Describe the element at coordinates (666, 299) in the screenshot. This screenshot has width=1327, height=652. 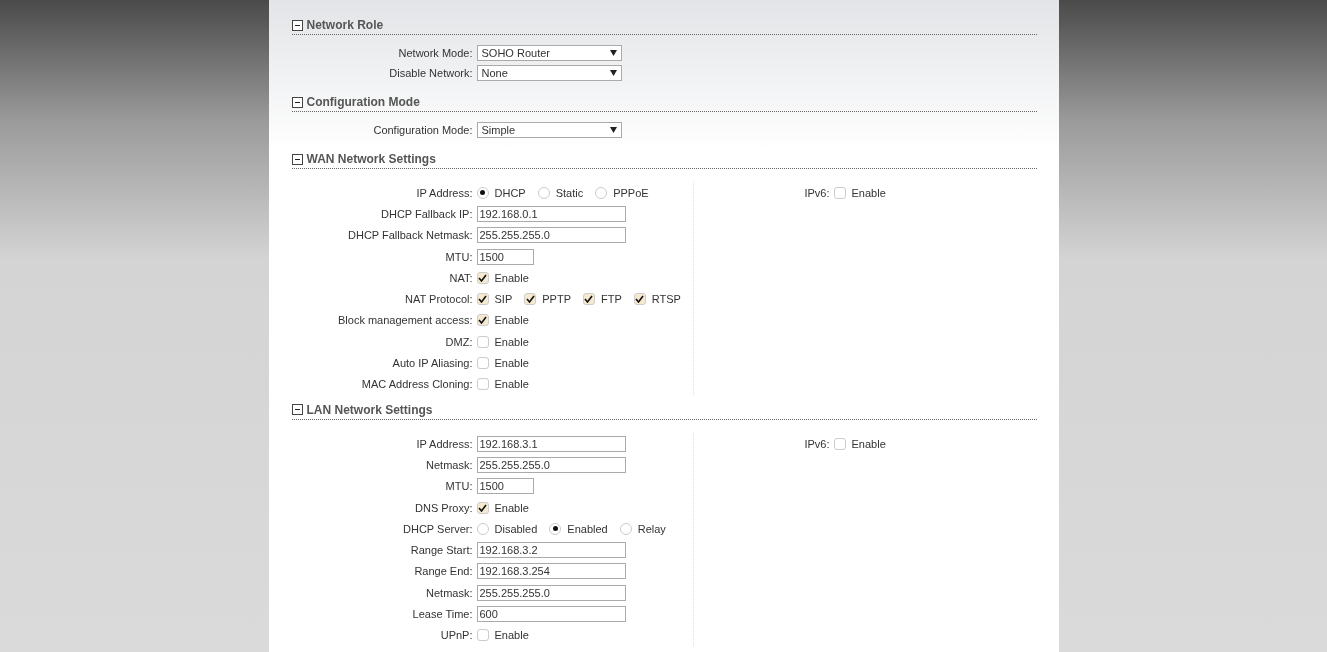
I see `option-label: RTSP` at that location.